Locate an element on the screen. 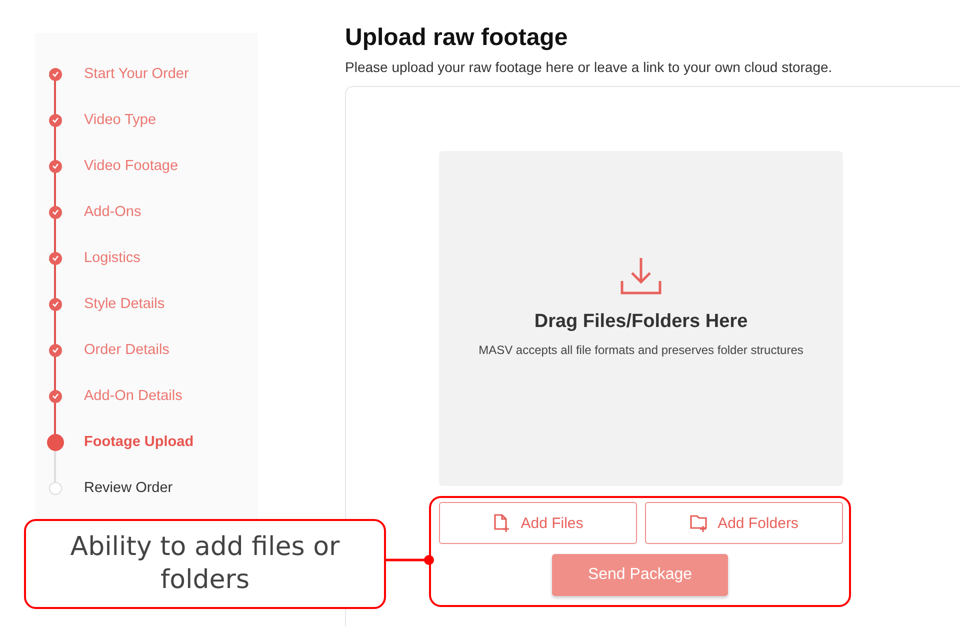 This screenshot has height=640, width=960. file-plus-icon is located at coordinates (501, 523).